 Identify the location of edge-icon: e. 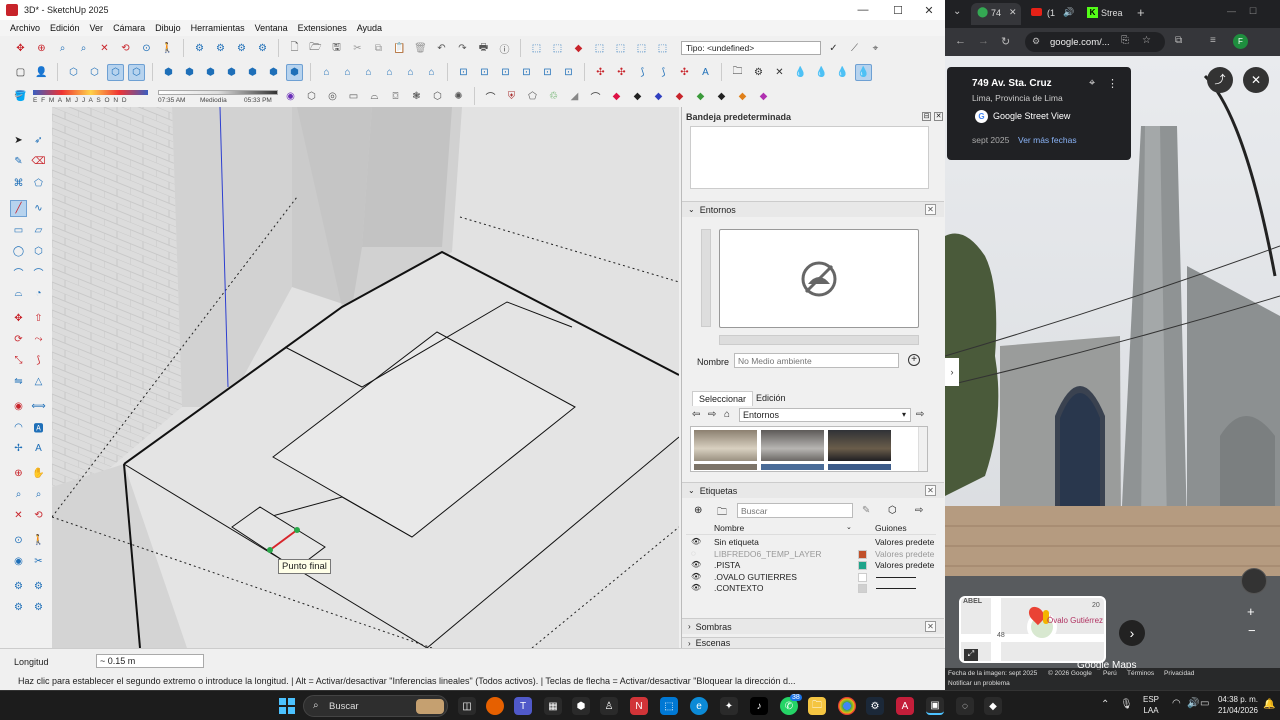
(699, 706).